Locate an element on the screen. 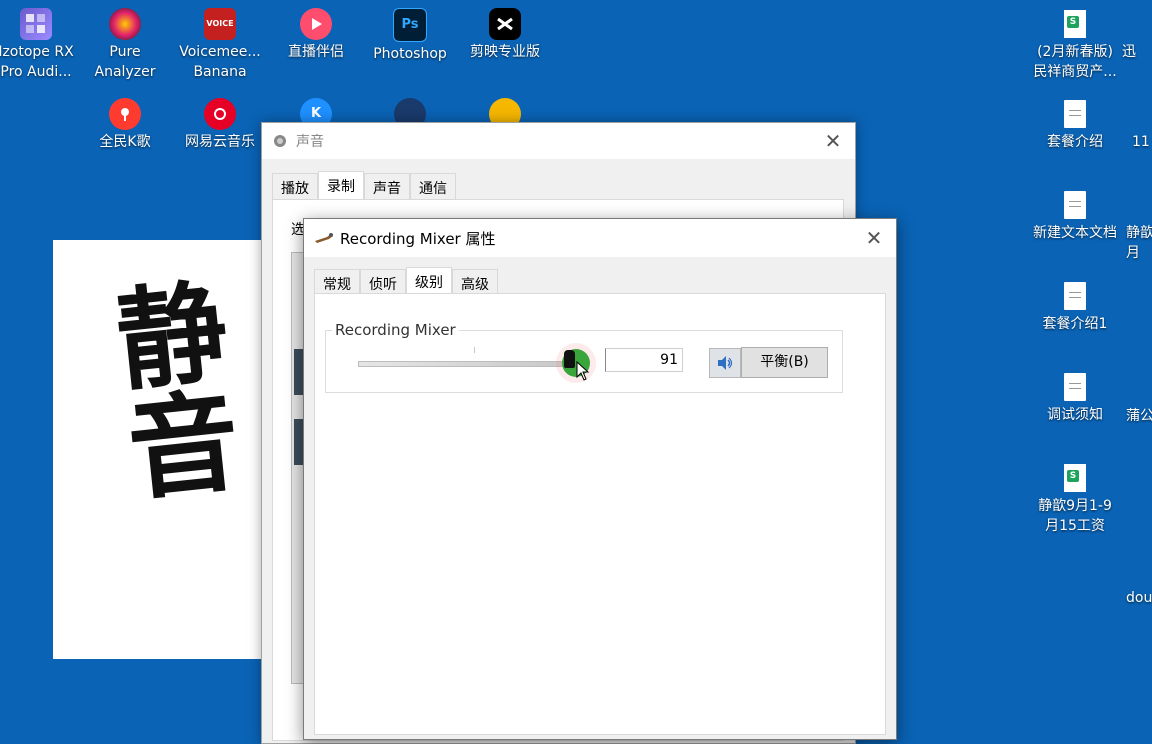 The image size is (1152, 744). desktop-icon-label: Pure Analyzer is located at coordinates (125, 62).